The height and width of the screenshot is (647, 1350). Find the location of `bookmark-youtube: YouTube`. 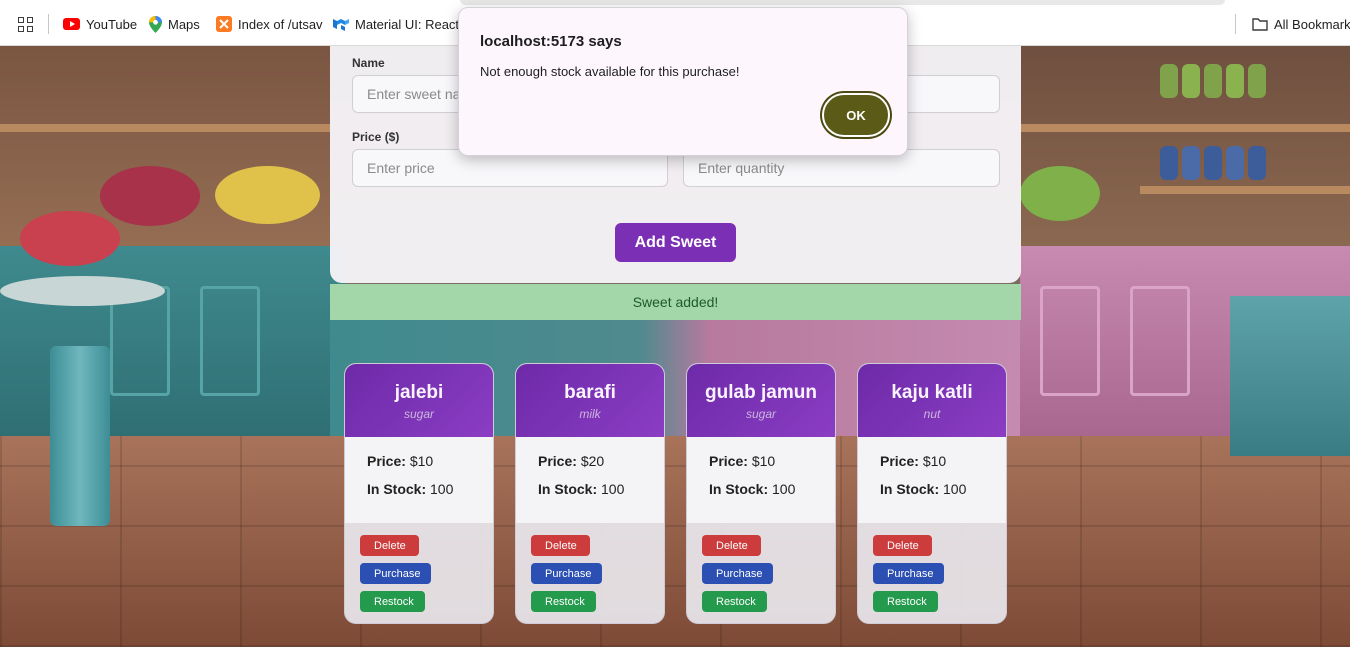

bookmark-youtube: YouTube is located at coordinates (100, 24).